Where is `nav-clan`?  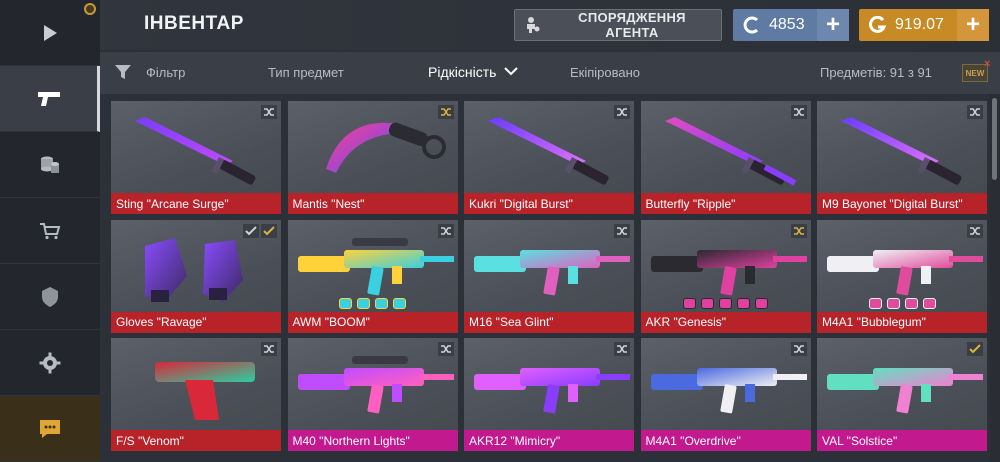
nav-clan is located at coordinates (50, 297).